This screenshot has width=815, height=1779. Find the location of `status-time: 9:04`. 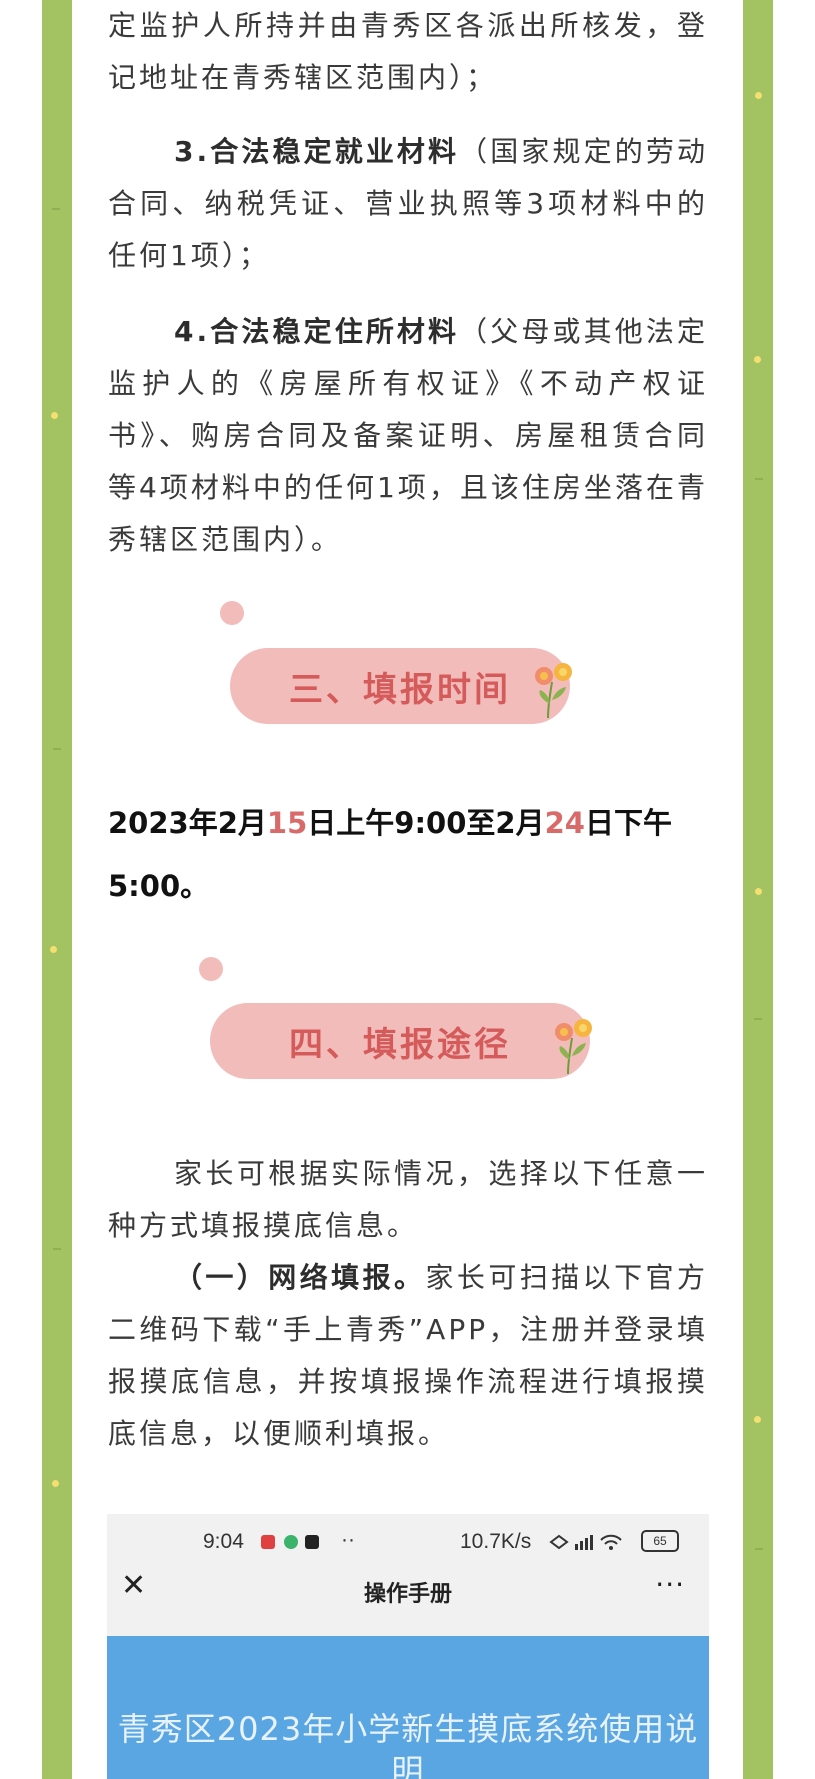

status-time: 9:04 is located at coordinates (223, 1541).